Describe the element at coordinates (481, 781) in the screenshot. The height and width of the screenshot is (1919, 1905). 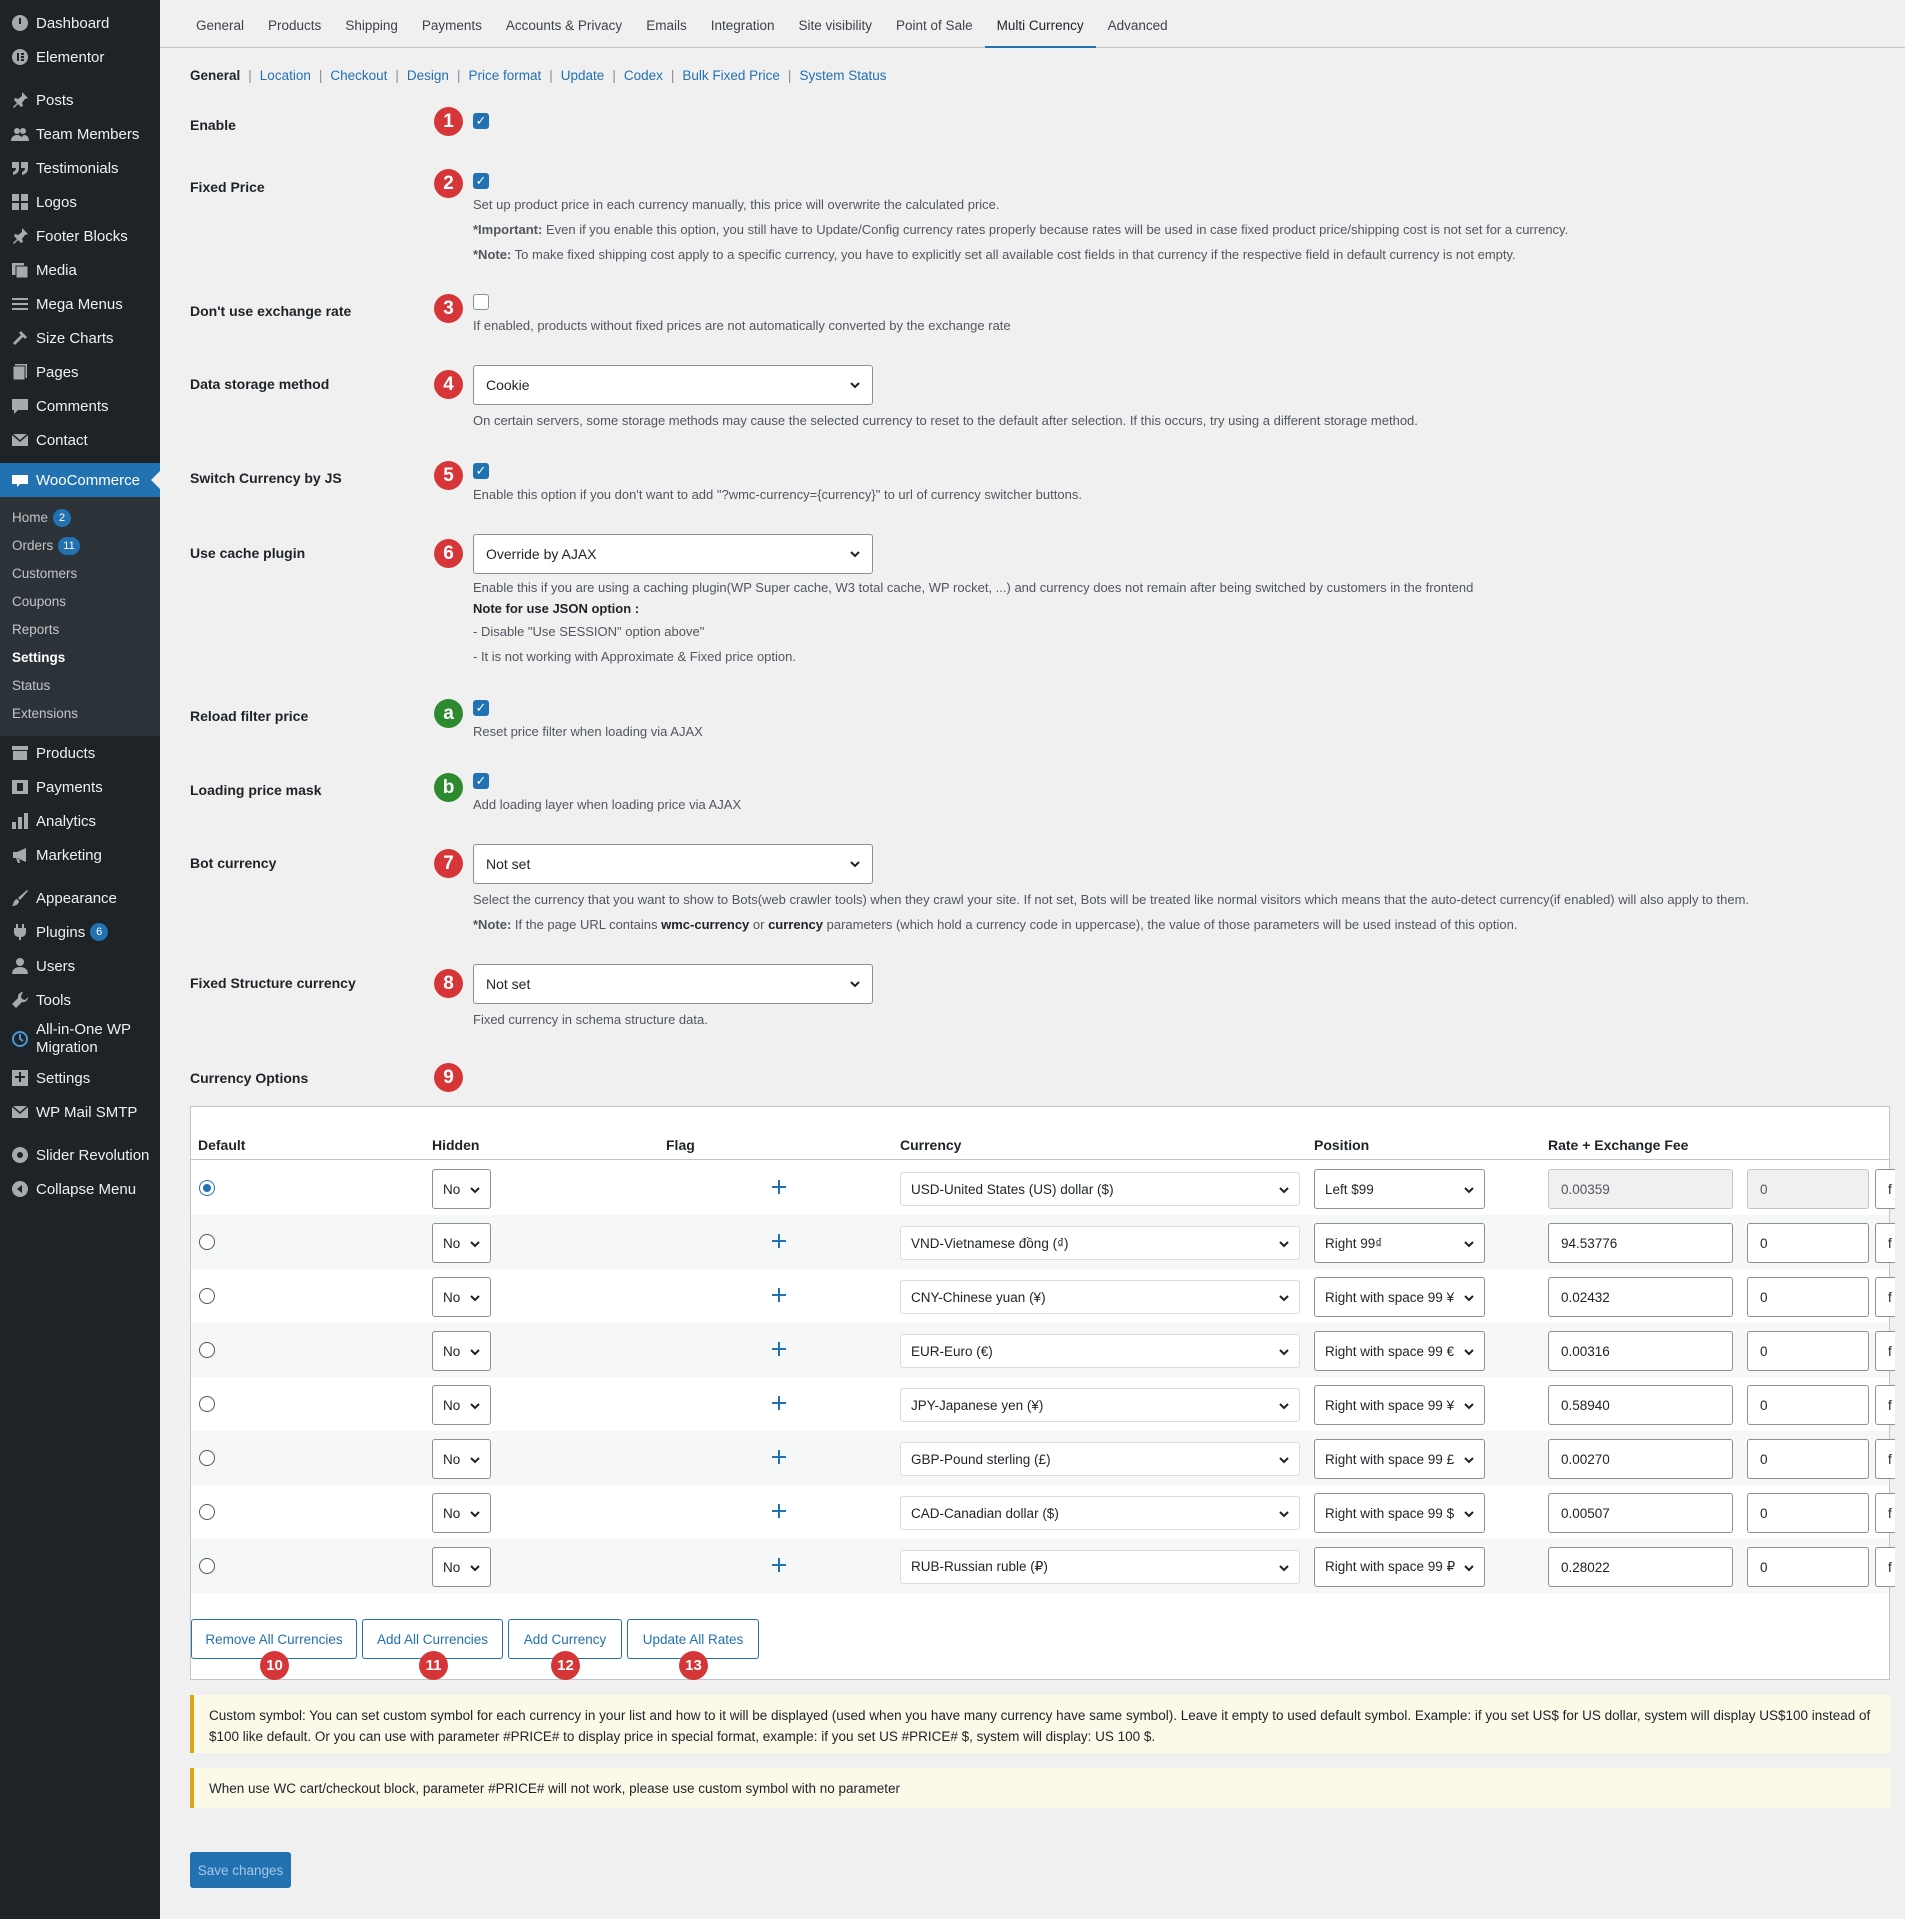
I see `loading-mask-checkbox` at that location.